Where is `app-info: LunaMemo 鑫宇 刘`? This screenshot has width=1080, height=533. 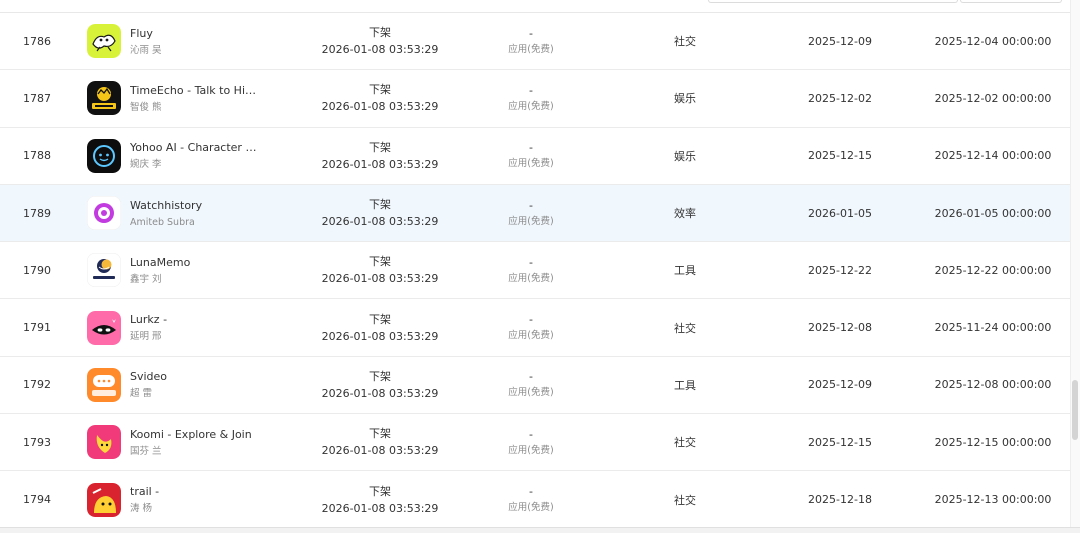
app-info: LunaMemo 鑫宇 刘 is located at coordinates (217, 270).